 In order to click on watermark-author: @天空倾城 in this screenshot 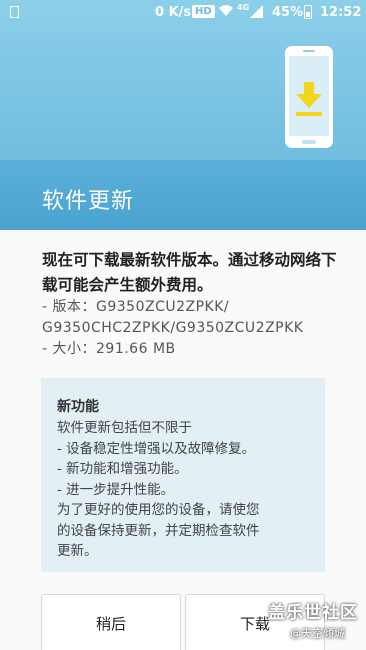, I will do `click(317, 633)`.